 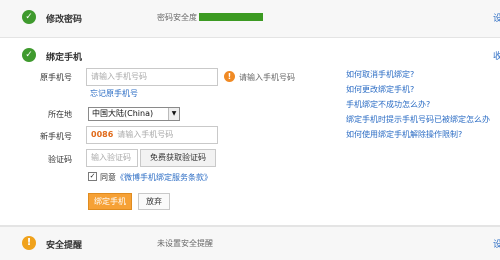 I want to click on agree-checkbox: ✓, so click(x=92, y=176).